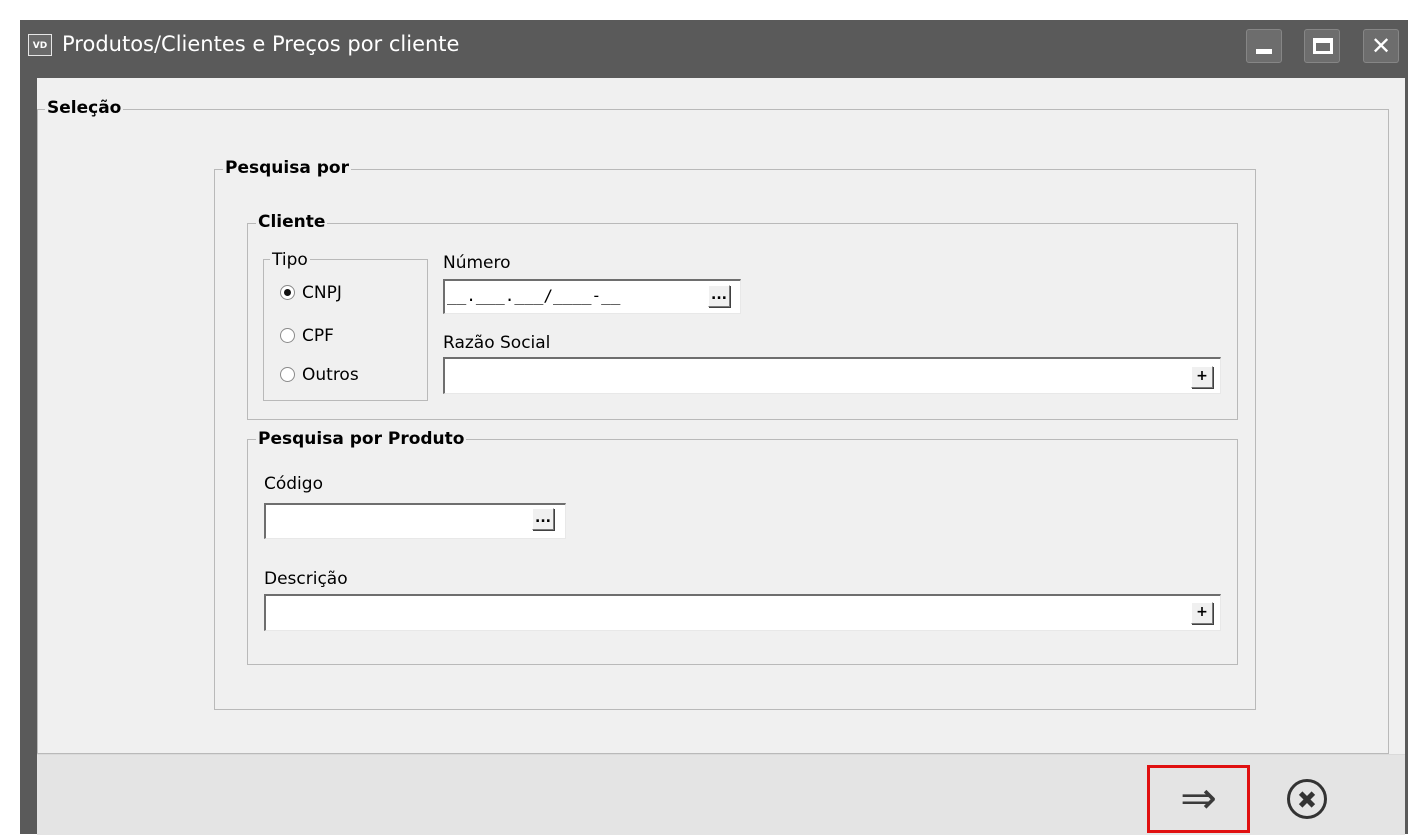  Describe the element at coordinates (330, 375) in the screenshot. I see `radio-outros-label: Outros` at that location.